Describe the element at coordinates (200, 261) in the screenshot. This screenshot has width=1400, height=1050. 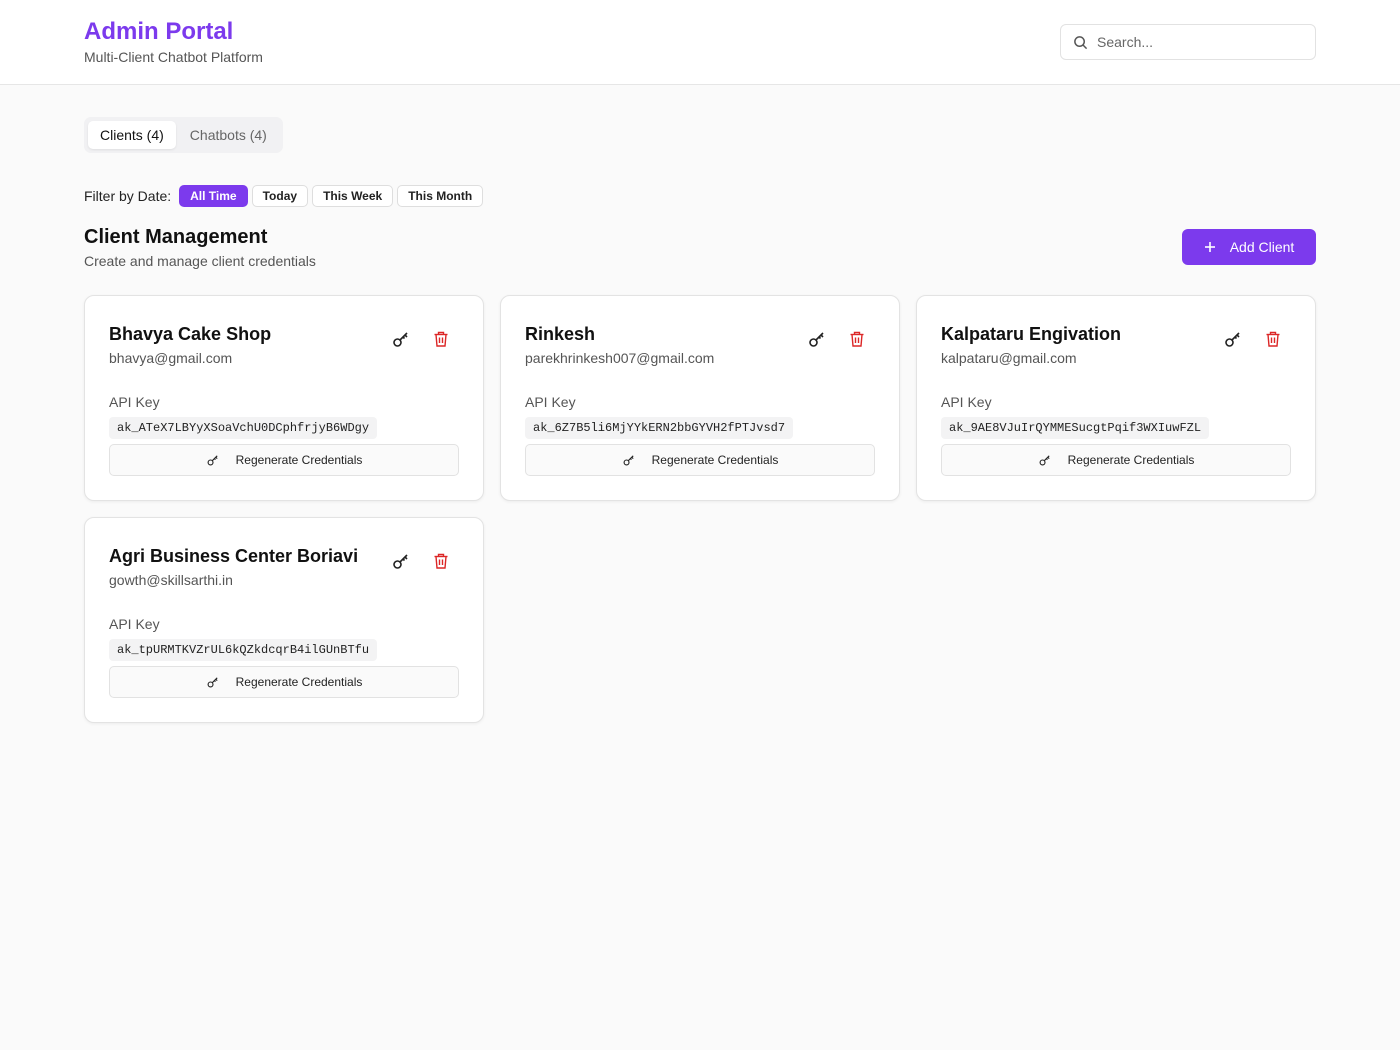
I see `section-subtitle: Create and manage client credentials` at that location.